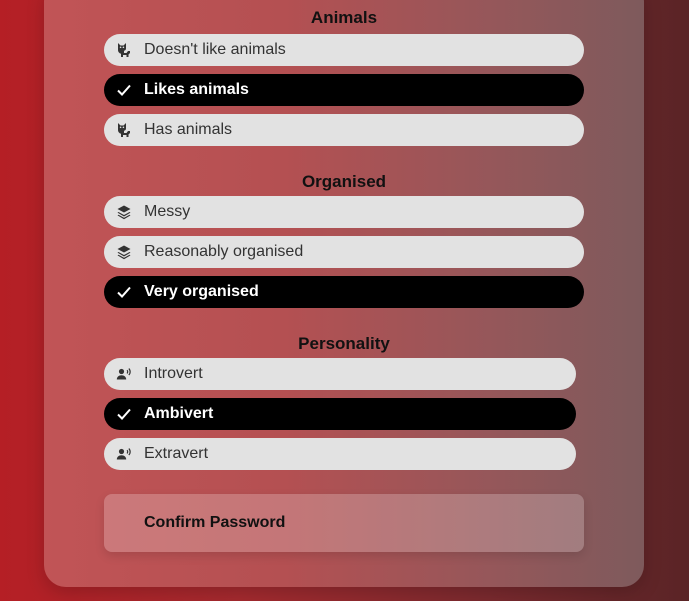  I want to click on animals-section-title: Animals, so click(344, 17).